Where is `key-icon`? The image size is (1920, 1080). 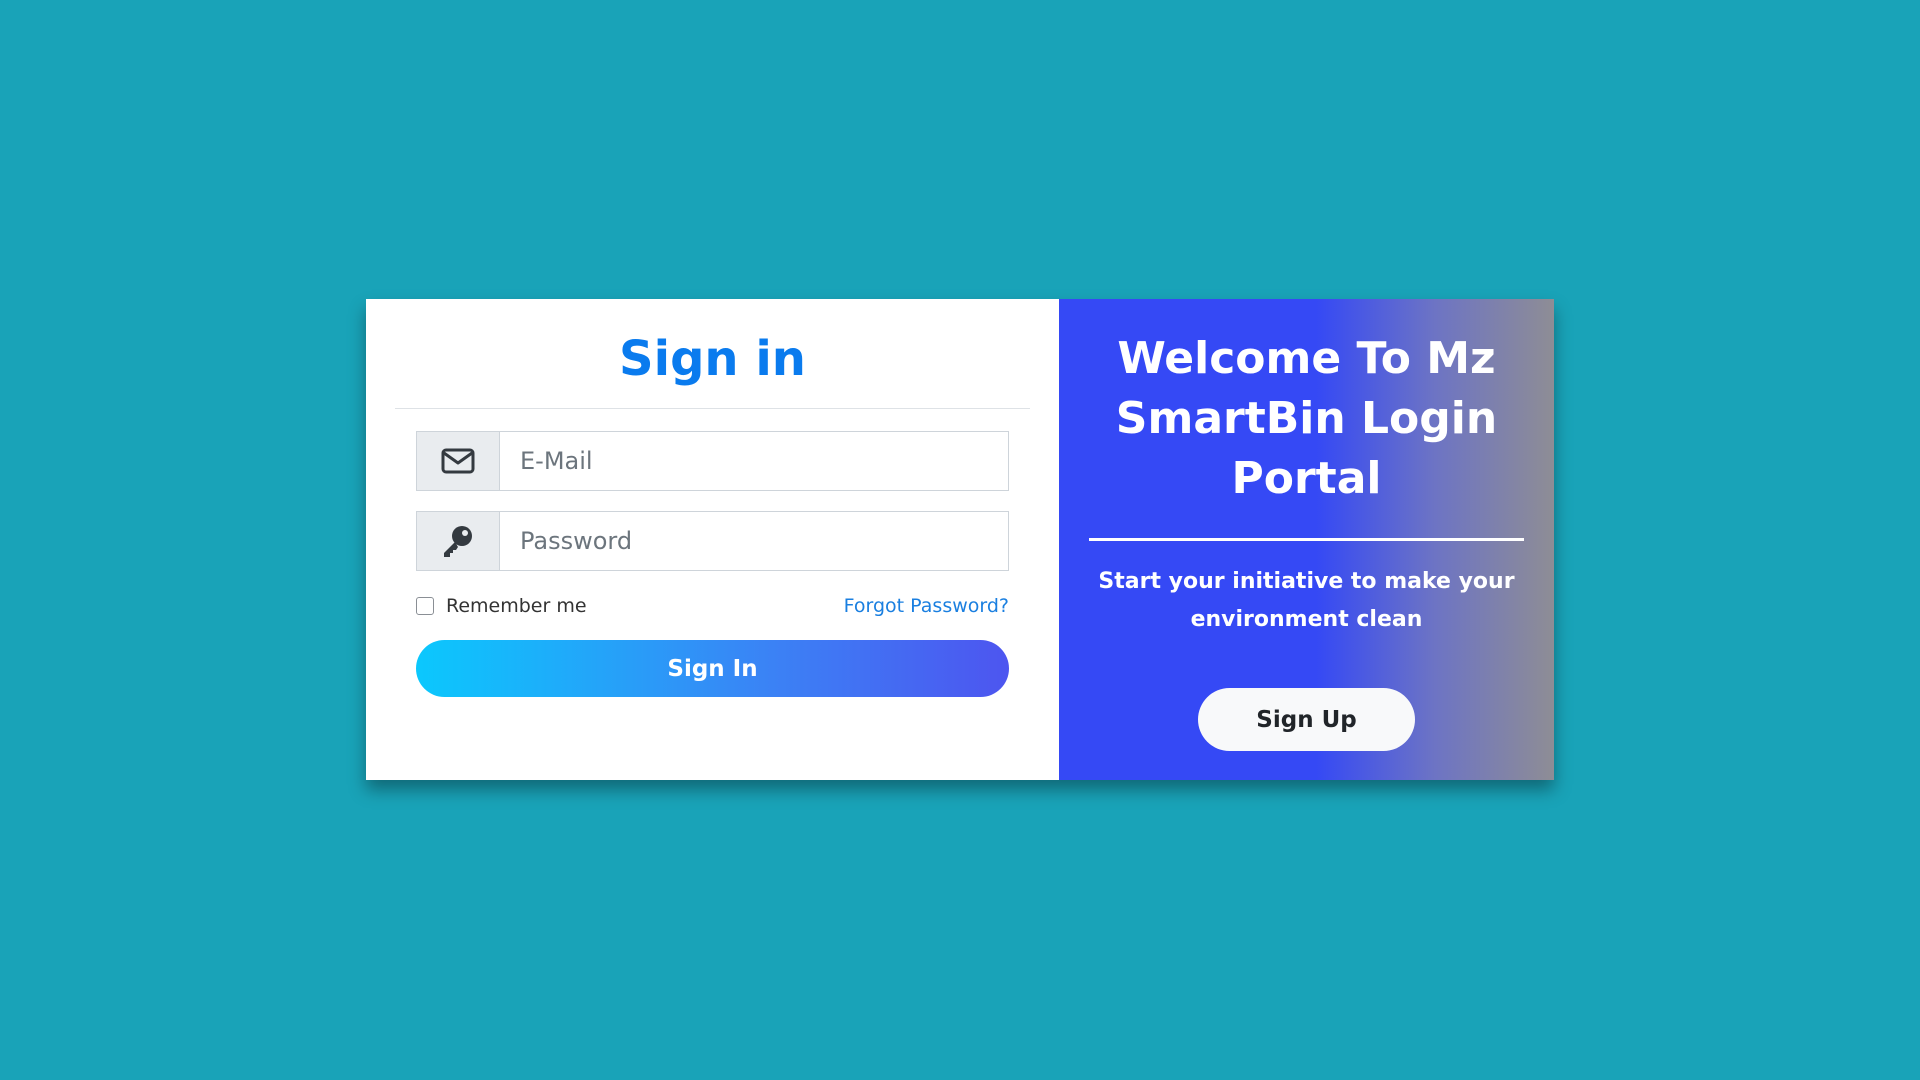 key-icon is located at coordinates (458, 541).